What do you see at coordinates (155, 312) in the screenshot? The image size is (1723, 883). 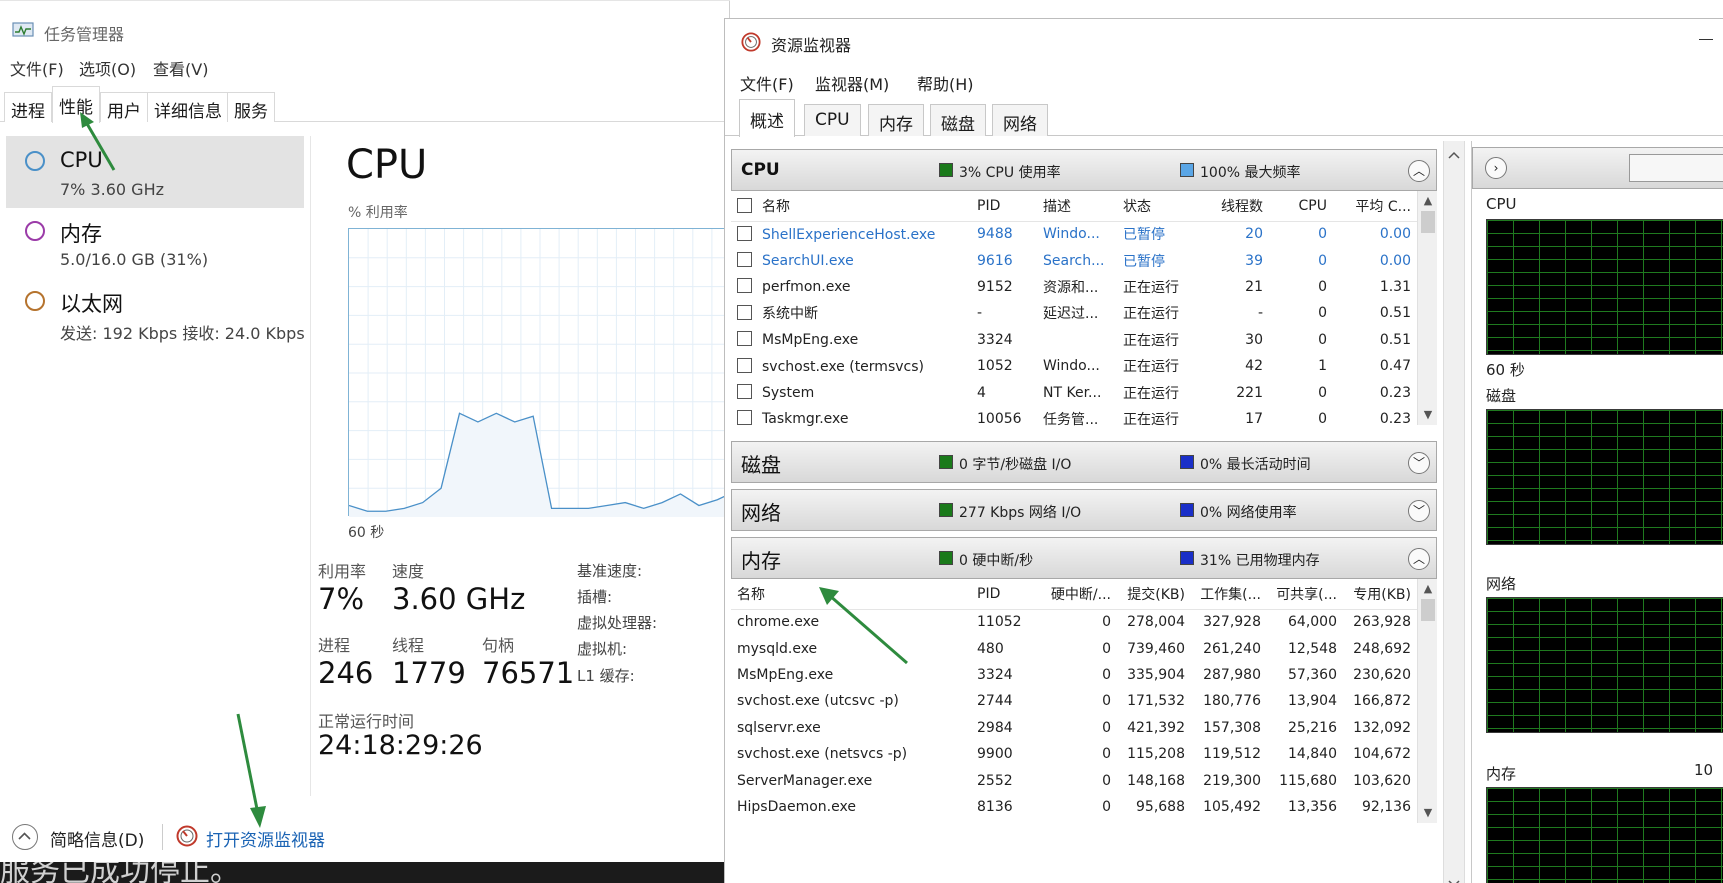 I see `sidebar-item-ethernet: 以太网 发送: 192 Kbps 接收: 24.0 Kbps` at bounding box center [155, 312].